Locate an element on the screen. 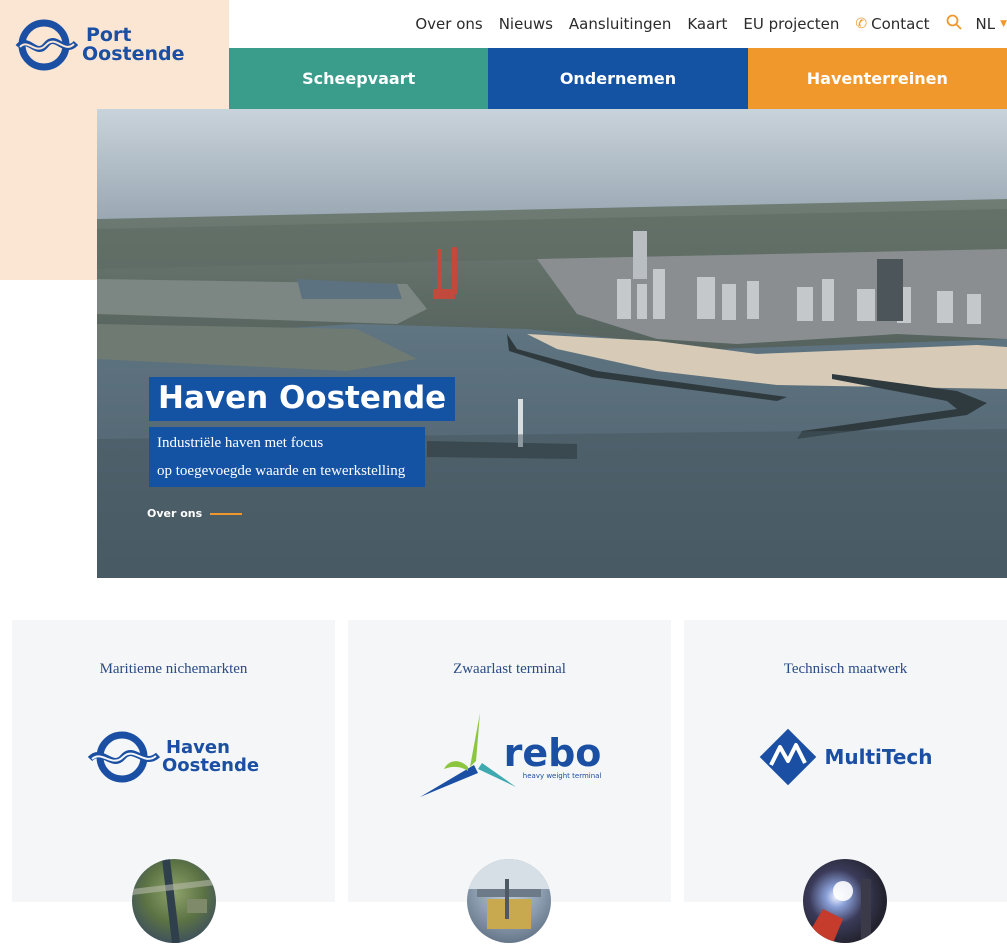 Image resolution: width=1007 pixels, height=947 pixels. rebo-logo: rebo heavy weight terminal is located at coordinates (509, 757).